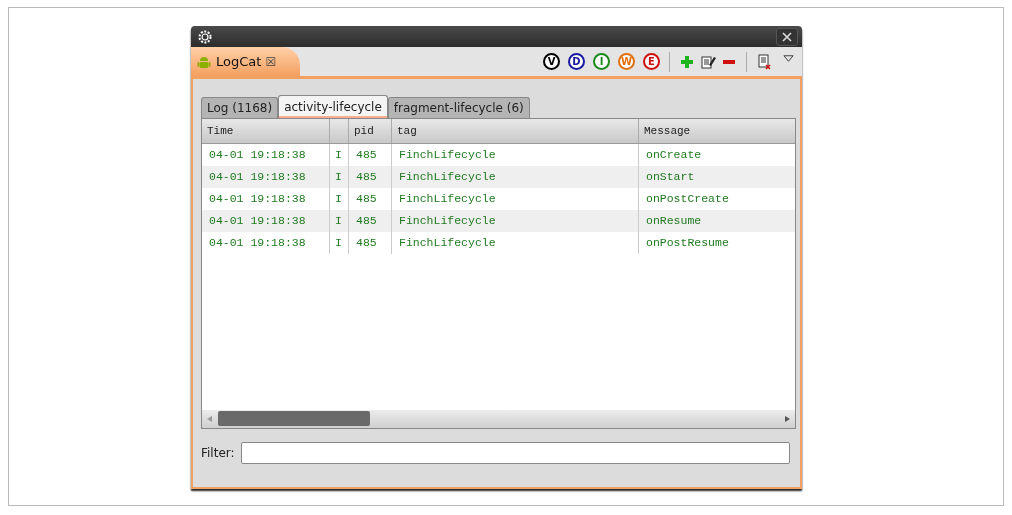 This screenshot has width=1012, height=515. What do you see at coordinates (651, 61) in the screenshot?
I see `log-level-button: E` at bounding box center [651, 61].